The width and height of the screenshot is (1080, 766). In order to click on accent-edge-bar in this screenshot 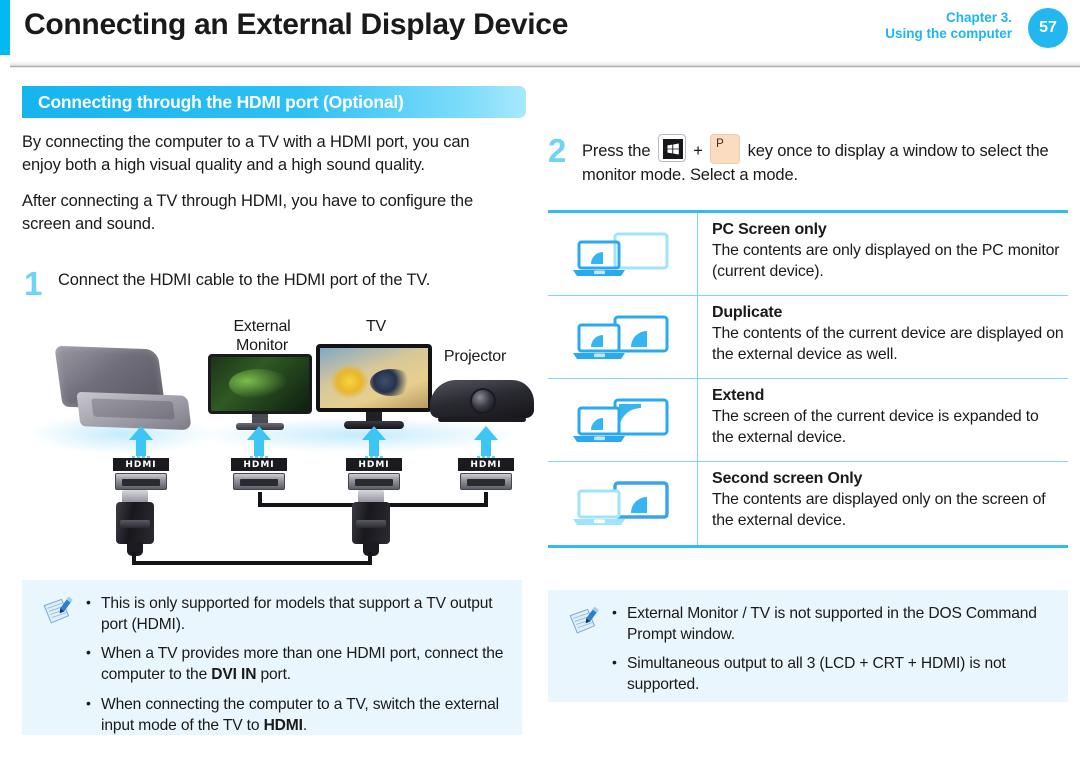, I will do `click(5, 27)`.